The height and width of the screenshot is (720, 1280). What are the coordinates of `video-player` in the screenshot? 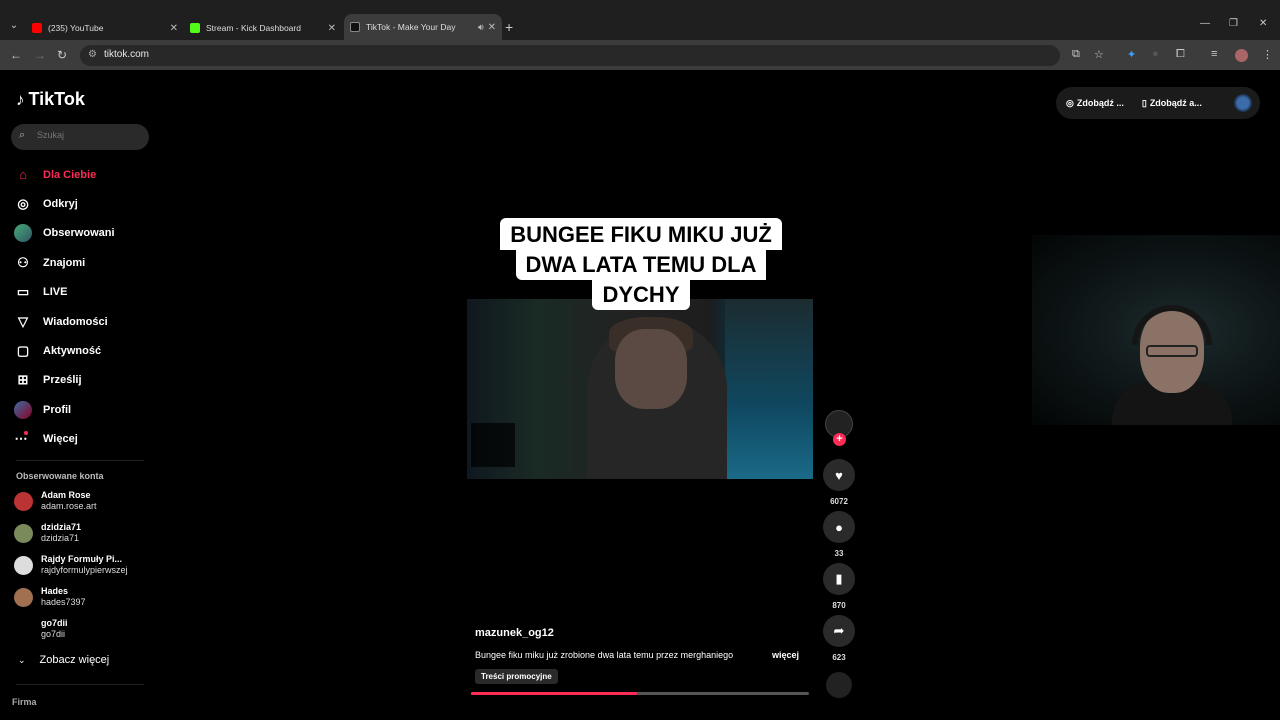 It's located at (640, 389).